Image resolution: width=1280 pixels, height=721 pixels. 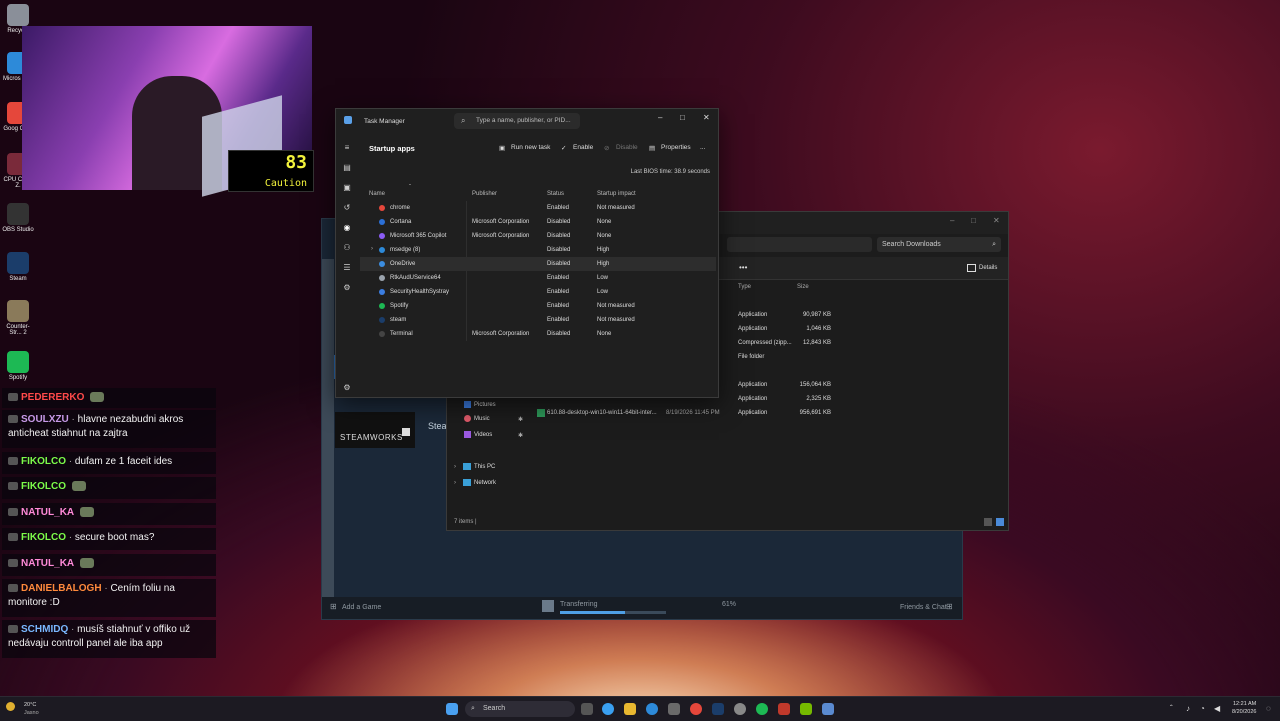 I want to click on disable-button: Disable, so click(x=627, y=147).